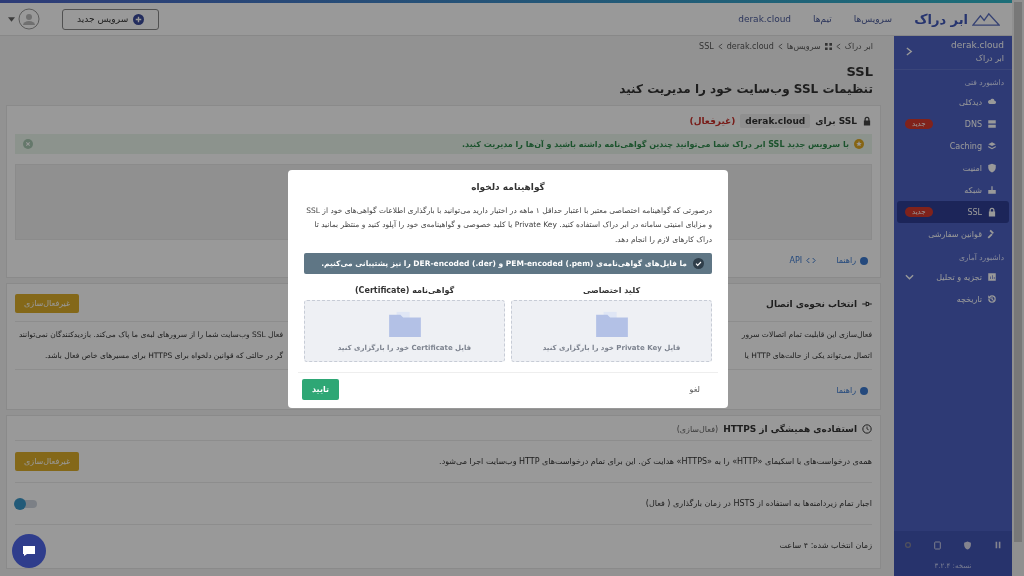 The image size is (1024, 576). Describe the element at coordinates (803, 46) in the screenshot. I see `breadcrumb-link: سرویس‌ها` at that location.